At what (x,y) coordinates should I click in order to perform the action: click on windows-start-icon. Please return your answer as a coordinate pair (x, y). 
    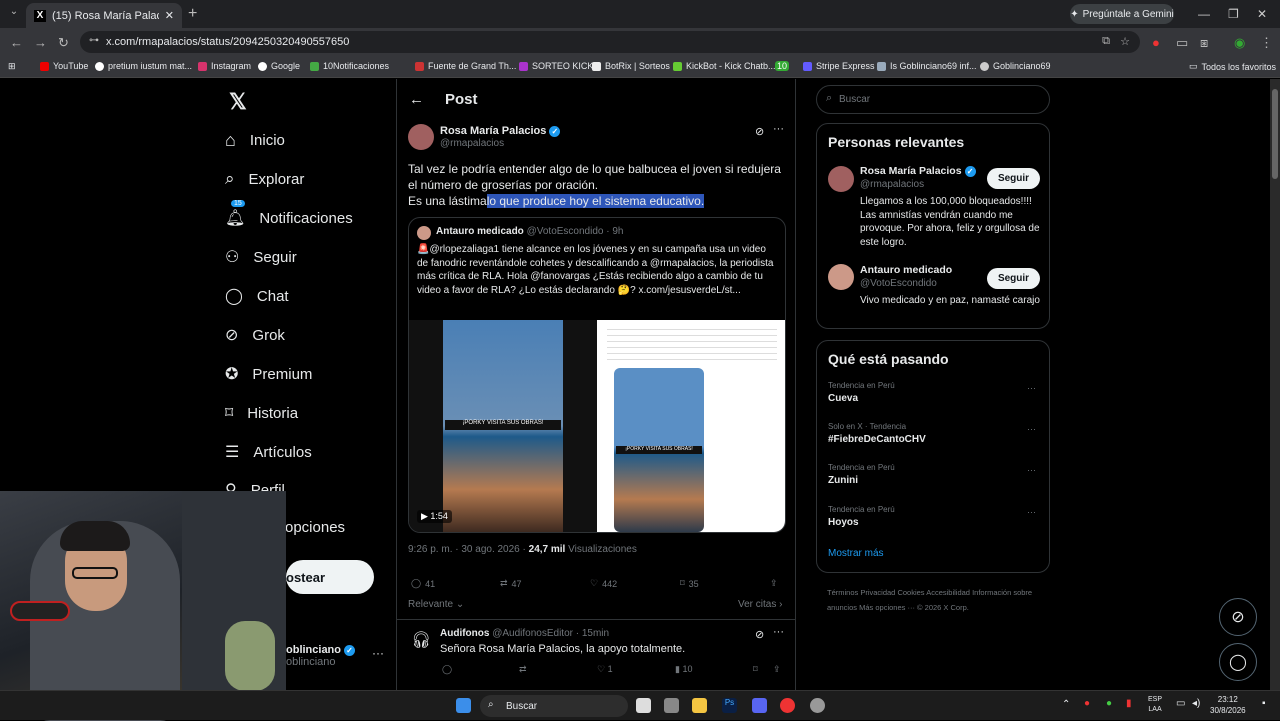
    Looking at the image, I should click on (463, 705).